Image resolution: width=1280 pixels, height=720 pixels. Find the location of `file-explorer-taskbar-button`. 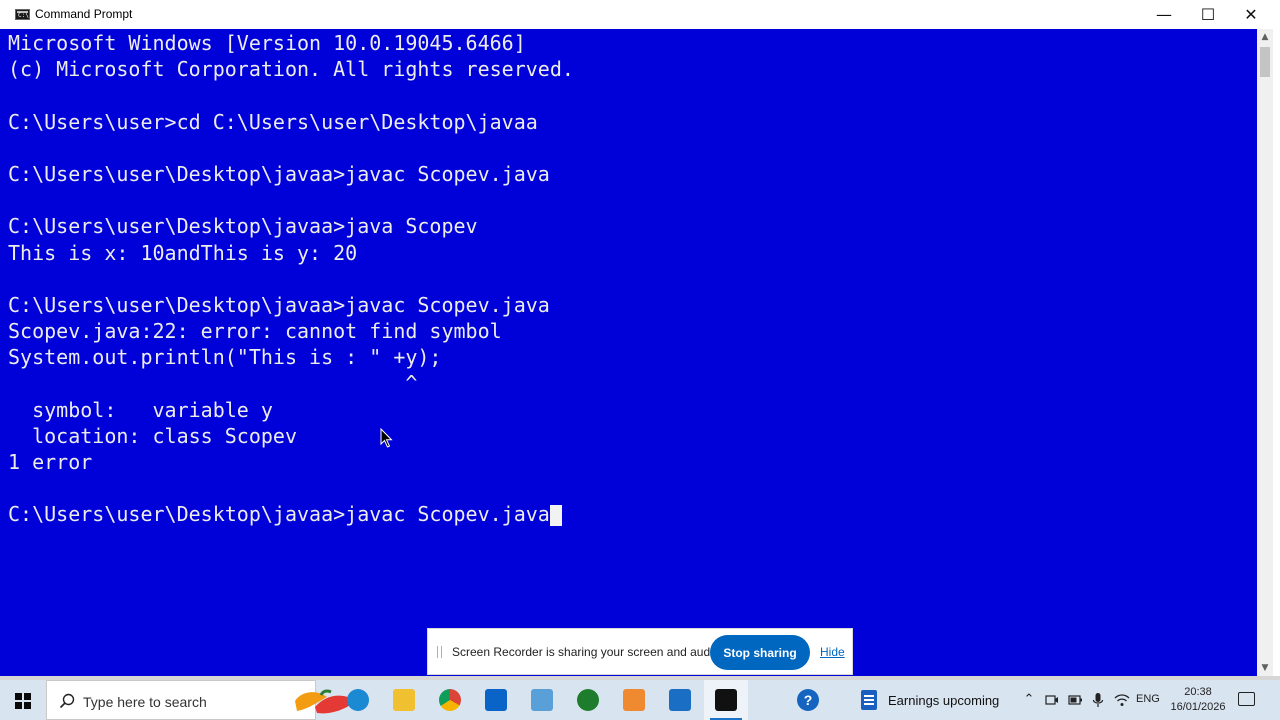

file-explorer-taskbar-button is located at coordinates (404, 700).